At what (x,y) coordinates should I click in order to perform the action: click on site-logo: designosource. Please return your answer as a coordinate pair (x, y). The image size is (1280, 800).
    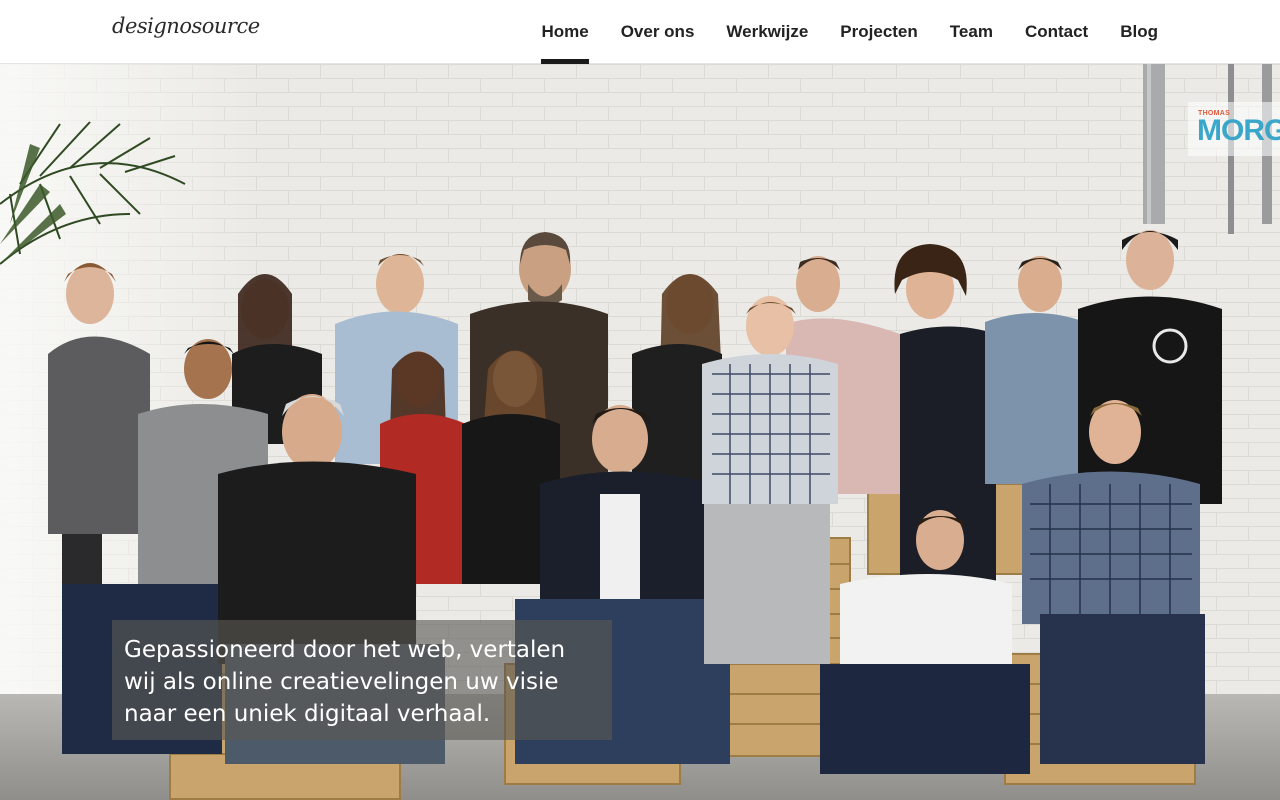
    Looking at the image, I should click on (186, 26).